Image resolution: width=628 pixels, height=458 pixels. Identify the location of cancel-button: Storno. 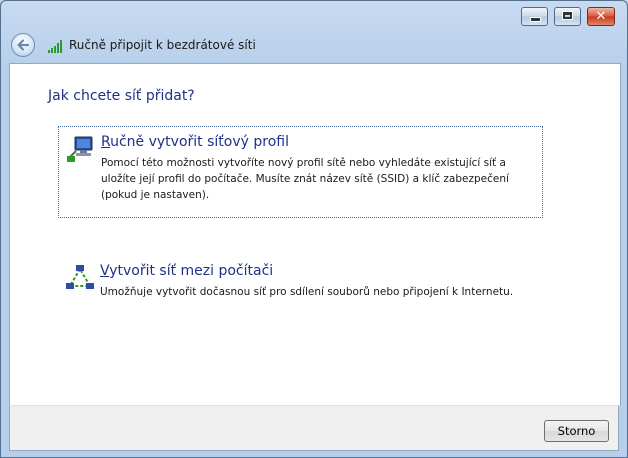
(576, 431).